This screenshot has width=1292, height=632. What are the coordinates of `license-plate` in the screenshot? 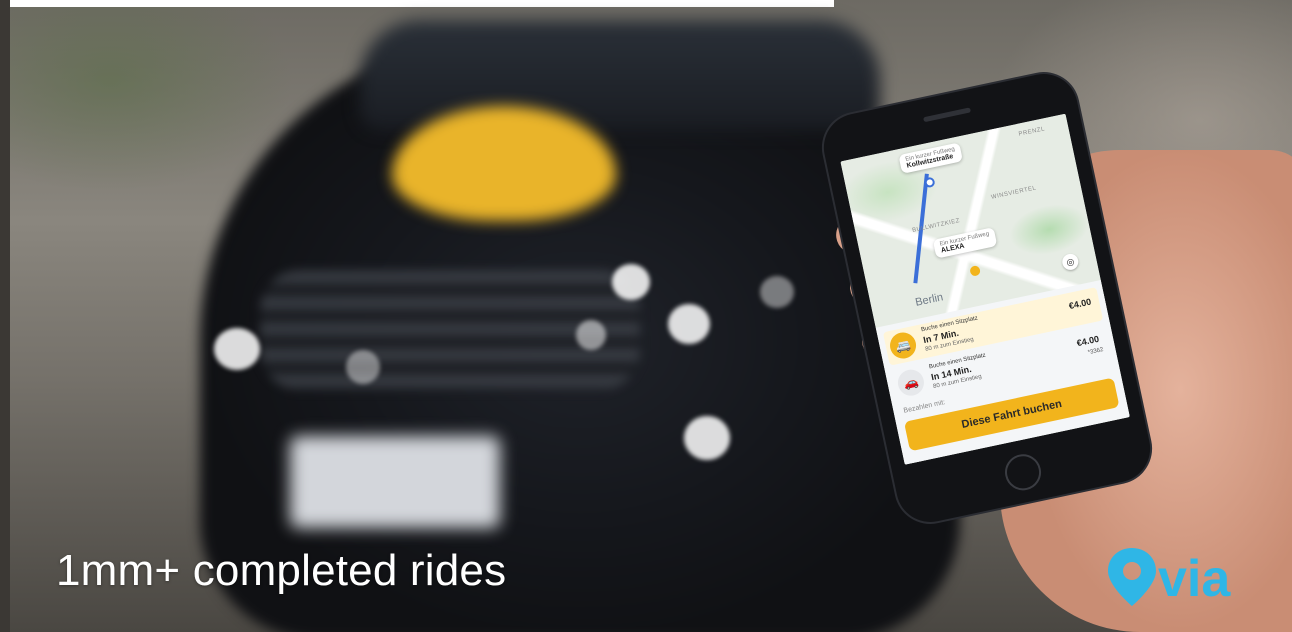 It's located at (395, 482).